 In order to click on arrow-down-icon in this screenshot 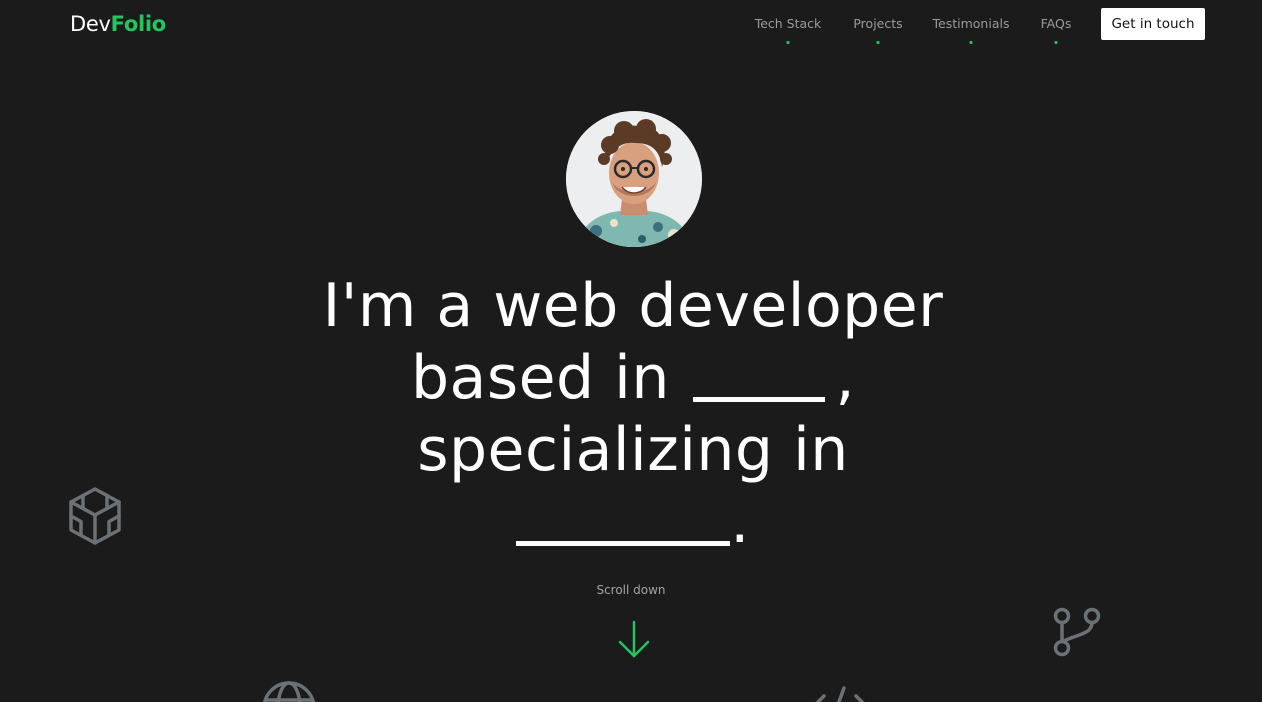, I will do `click(634, 640)`.